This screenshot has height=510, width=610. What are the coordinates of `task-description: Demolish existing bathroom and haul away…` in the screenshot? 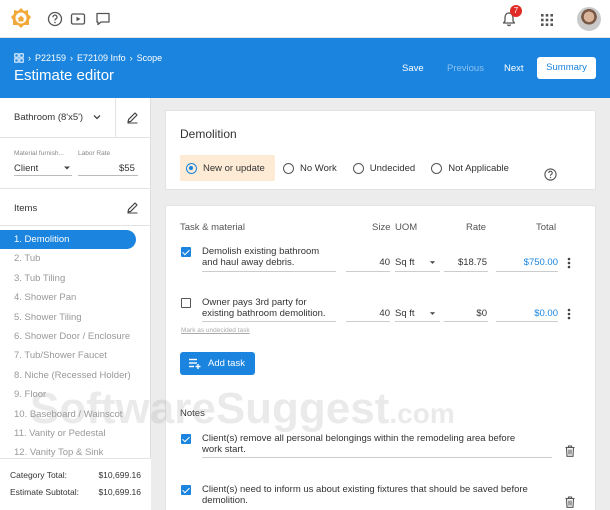 It's located at (260, 257).